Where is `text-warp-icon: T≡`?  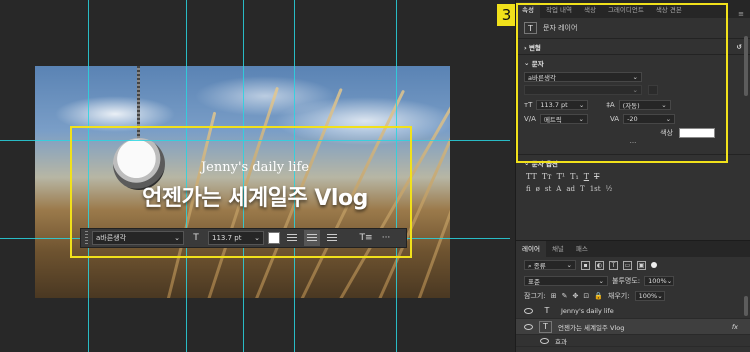
text-warp-icon: T≡ is located at coordinates (366, 238).